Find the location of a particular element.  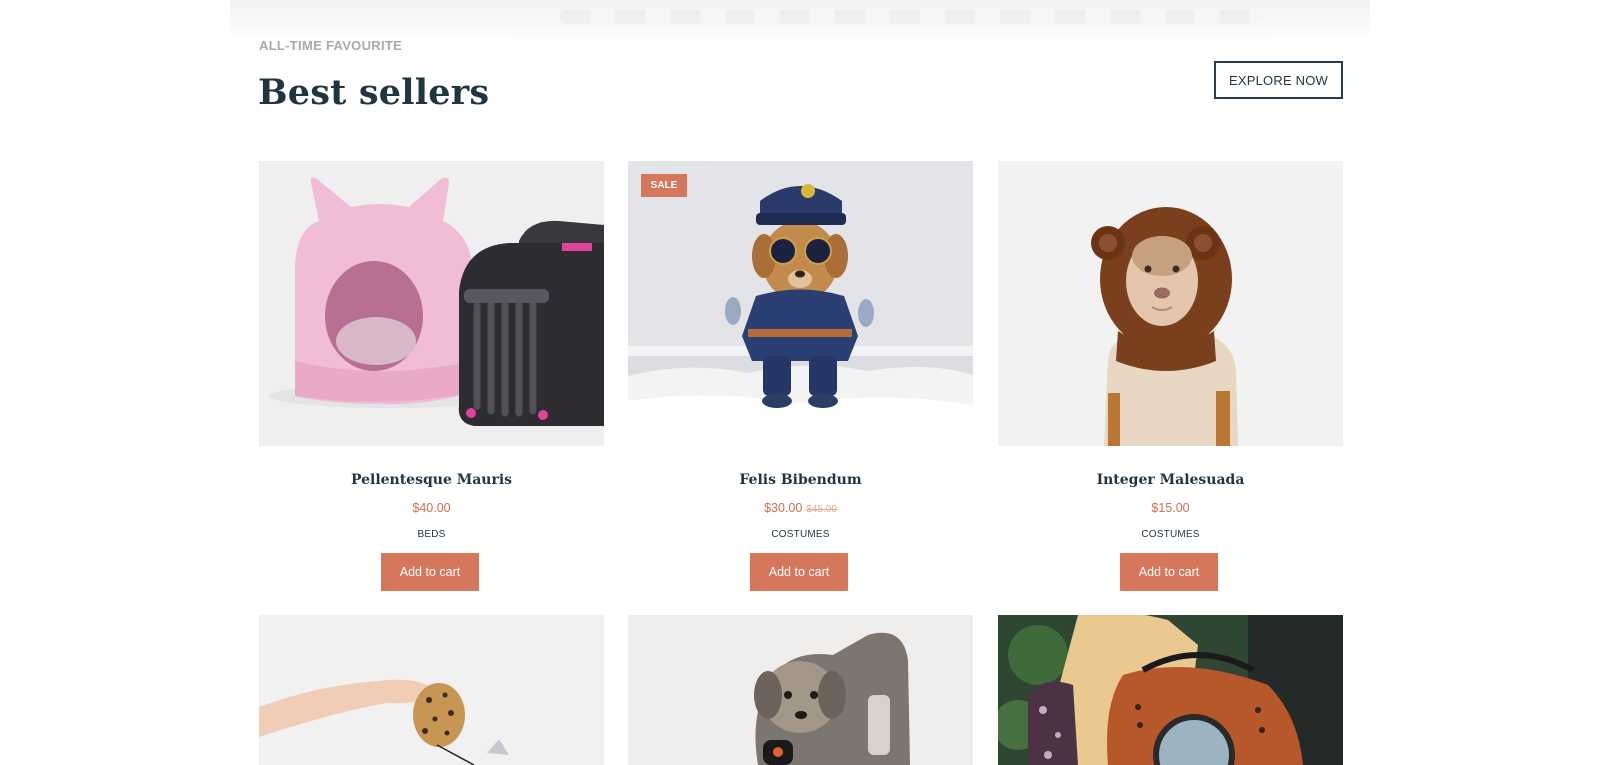

explore-now-button: EXPLORE NOW is located at coordinates (1278, 80).